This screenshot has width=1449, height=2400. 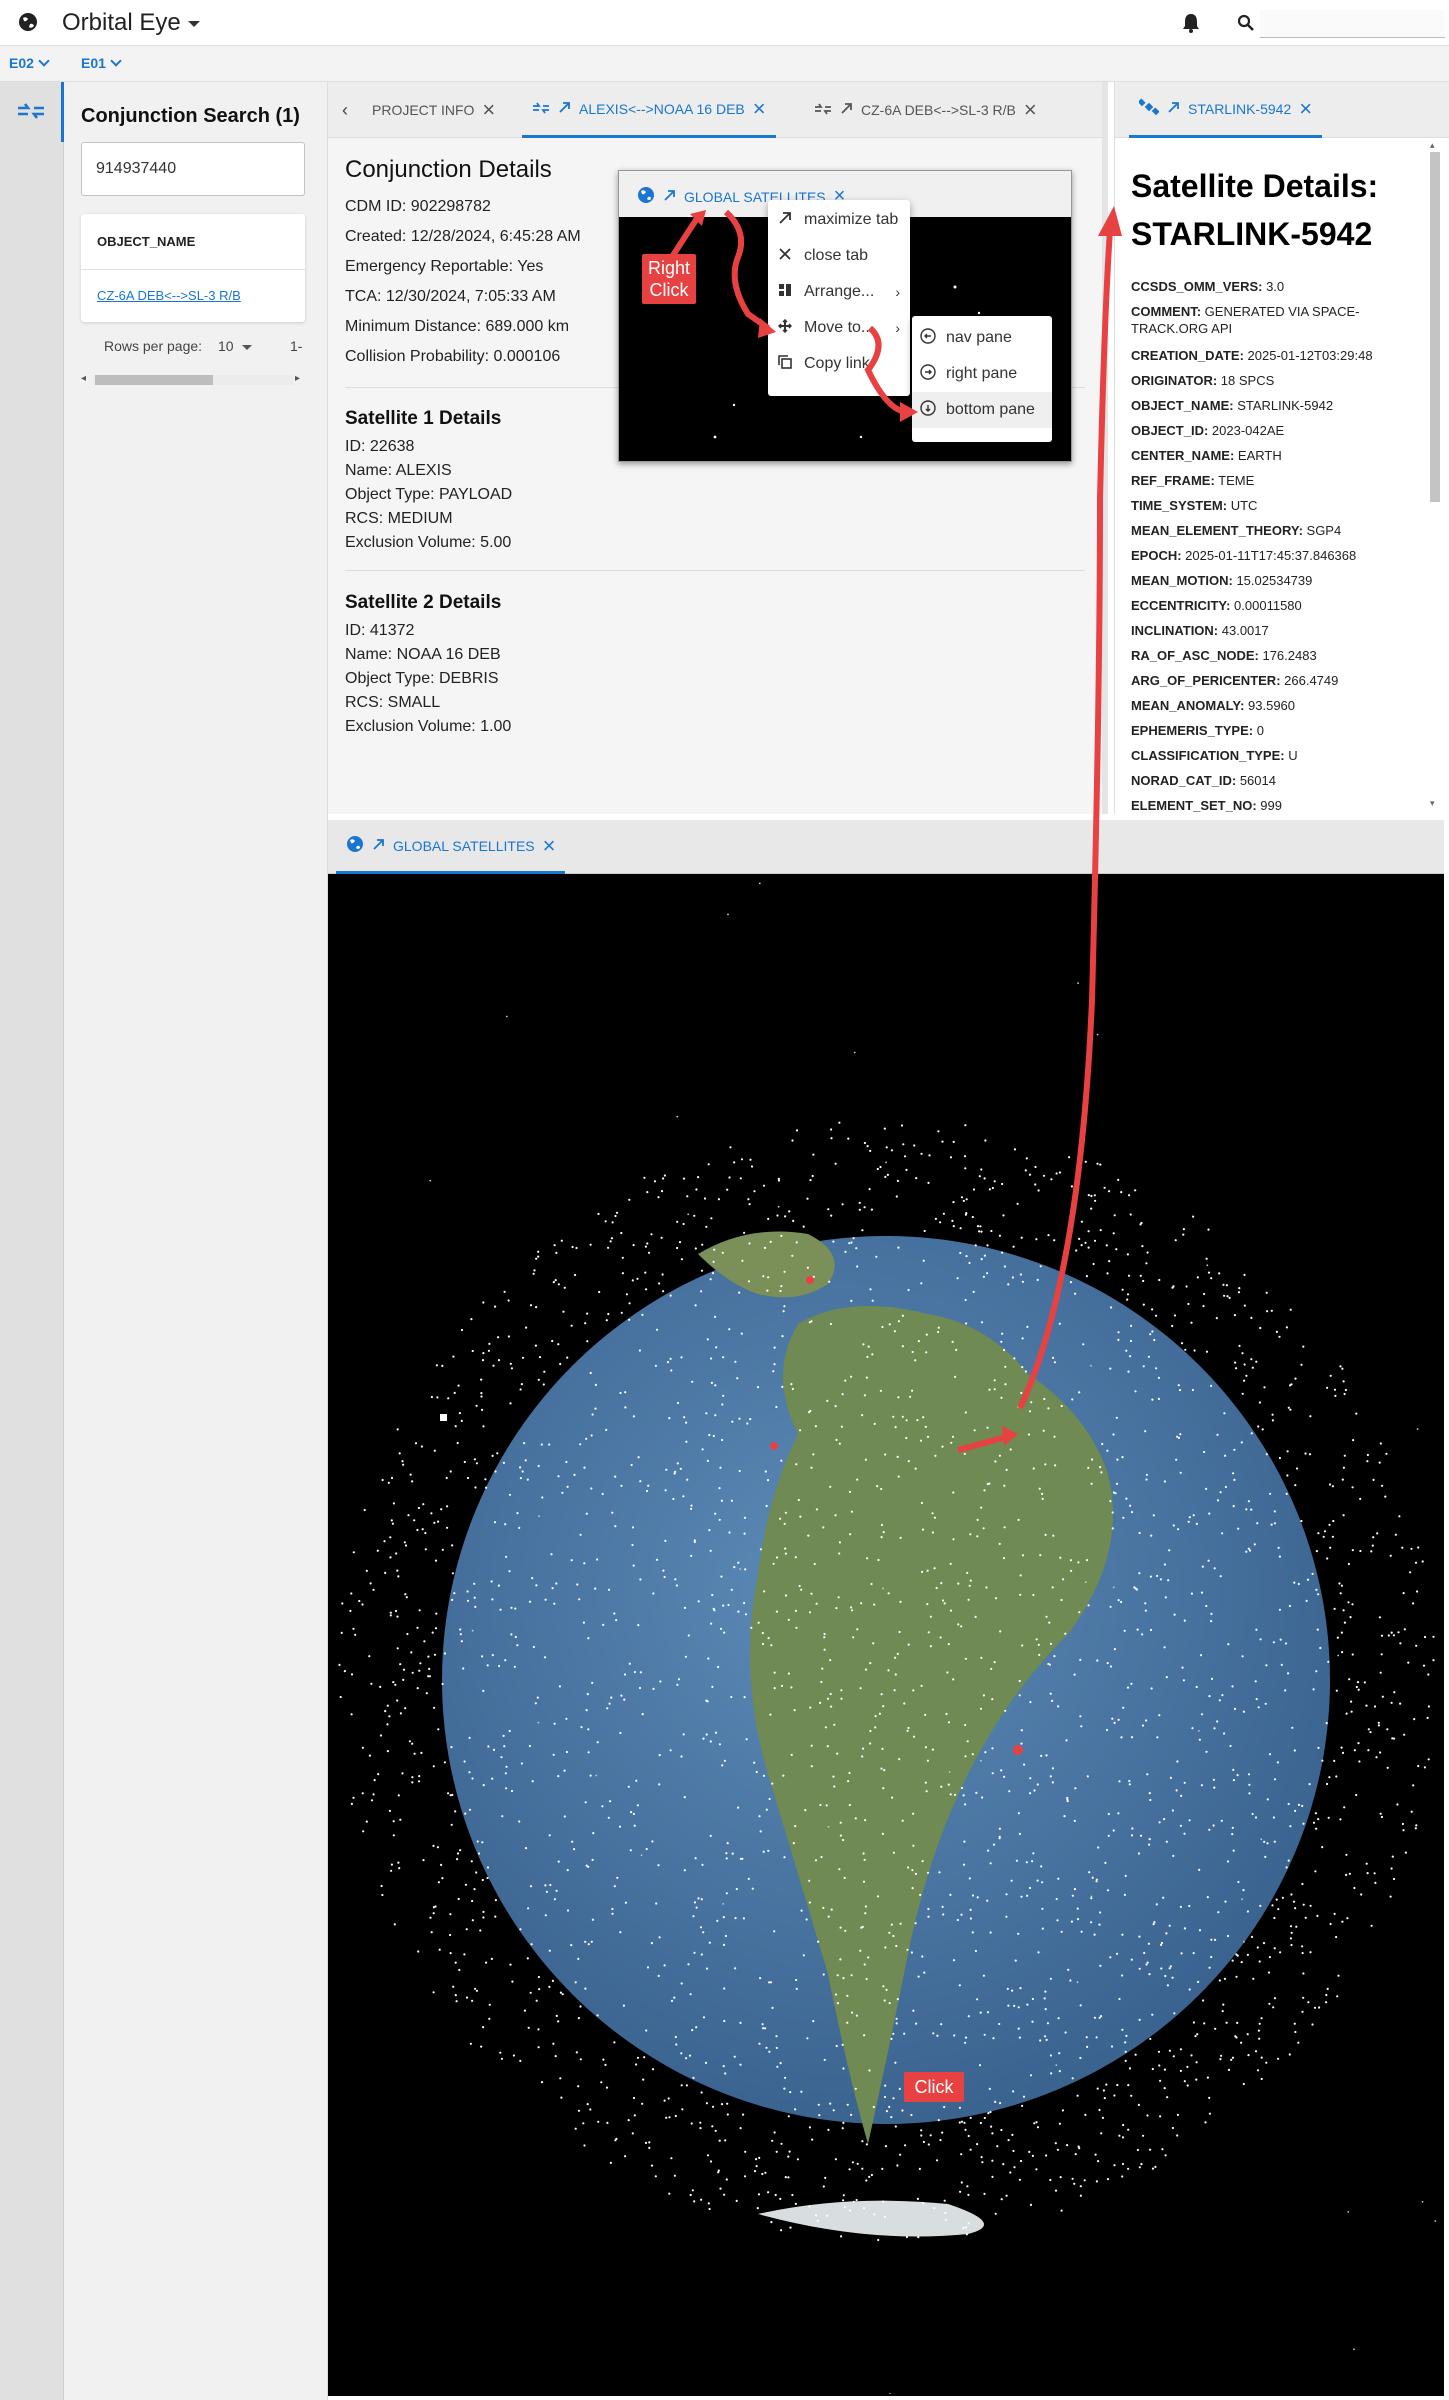 What do you see at coordinates (982, 374) in the screenshot?
I see `submenu-item-right-pane: right pane` at bounding box center [982, 374].